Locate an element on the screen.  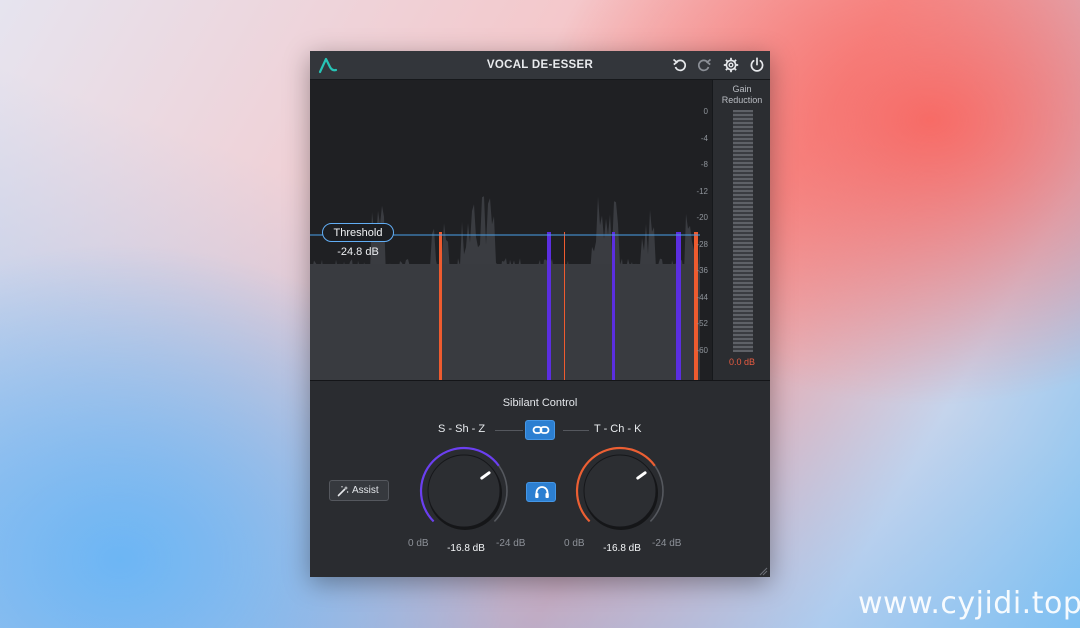
db-scale-label: -60 is located at coordinates (702, 350).